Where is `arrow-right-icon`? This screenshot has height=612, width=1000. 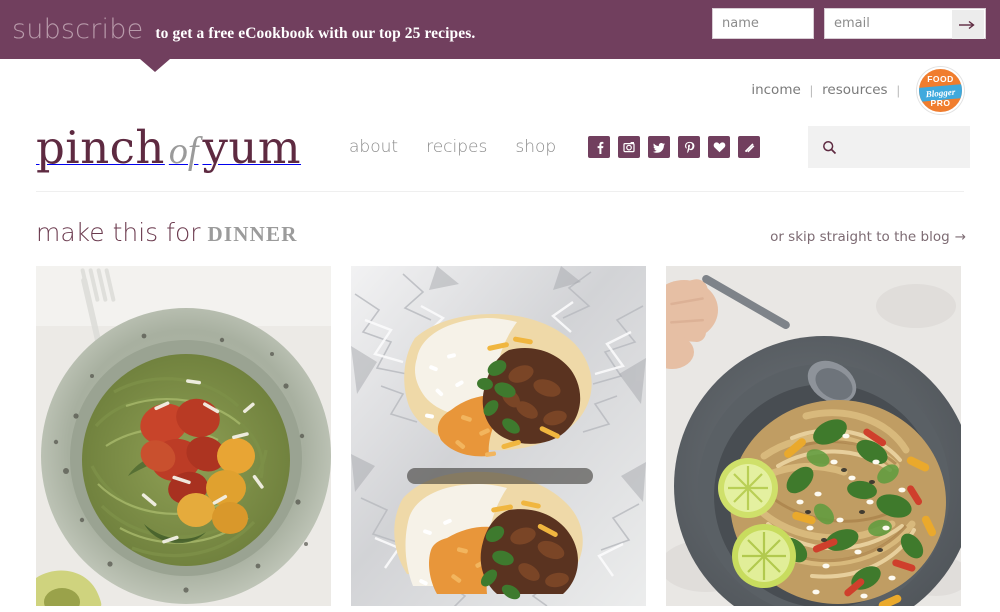 arrow-right-icon is located at coordinates (967, 24).